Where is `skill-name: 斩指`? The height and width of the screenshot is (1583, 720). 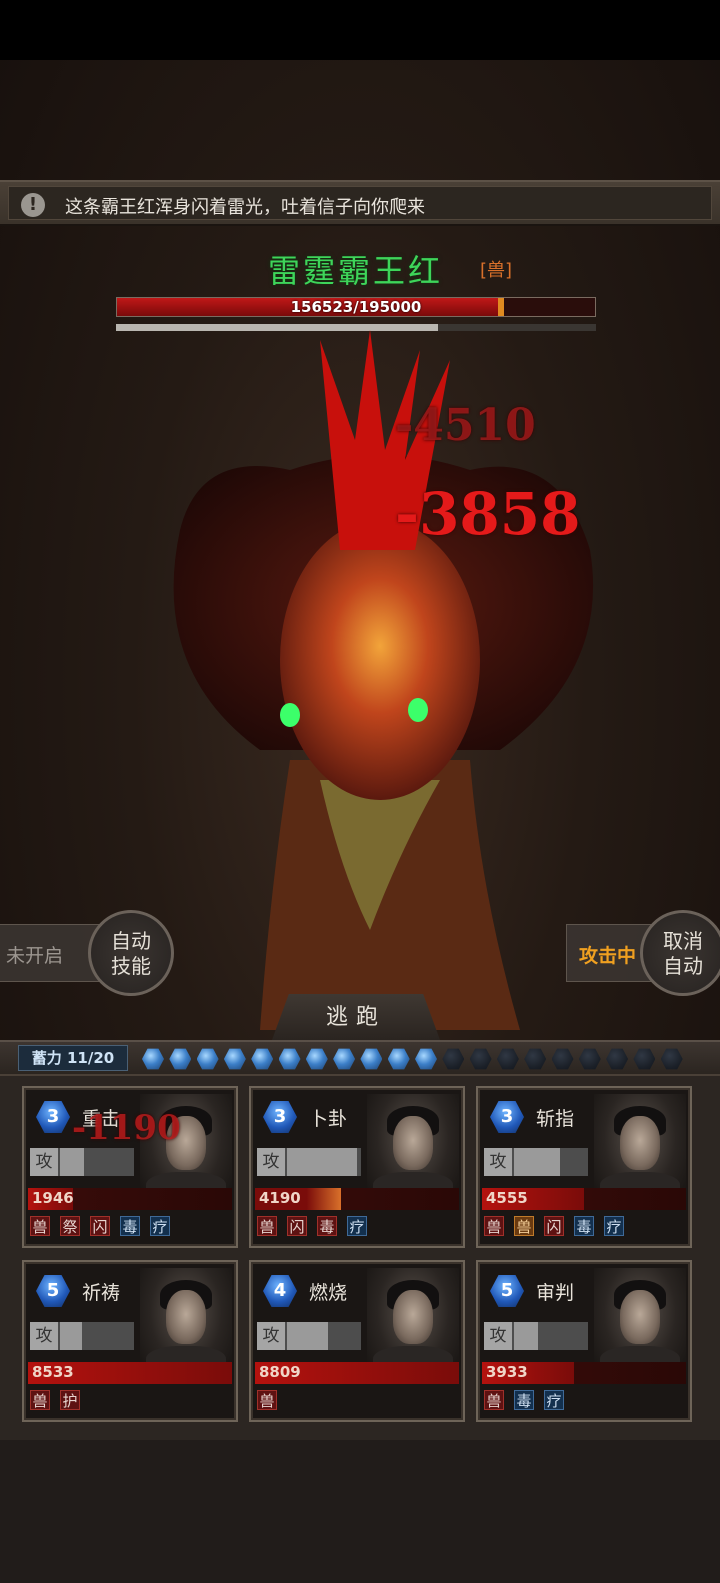
skill-name: 斩指 is located at coordinates (555, 1119).